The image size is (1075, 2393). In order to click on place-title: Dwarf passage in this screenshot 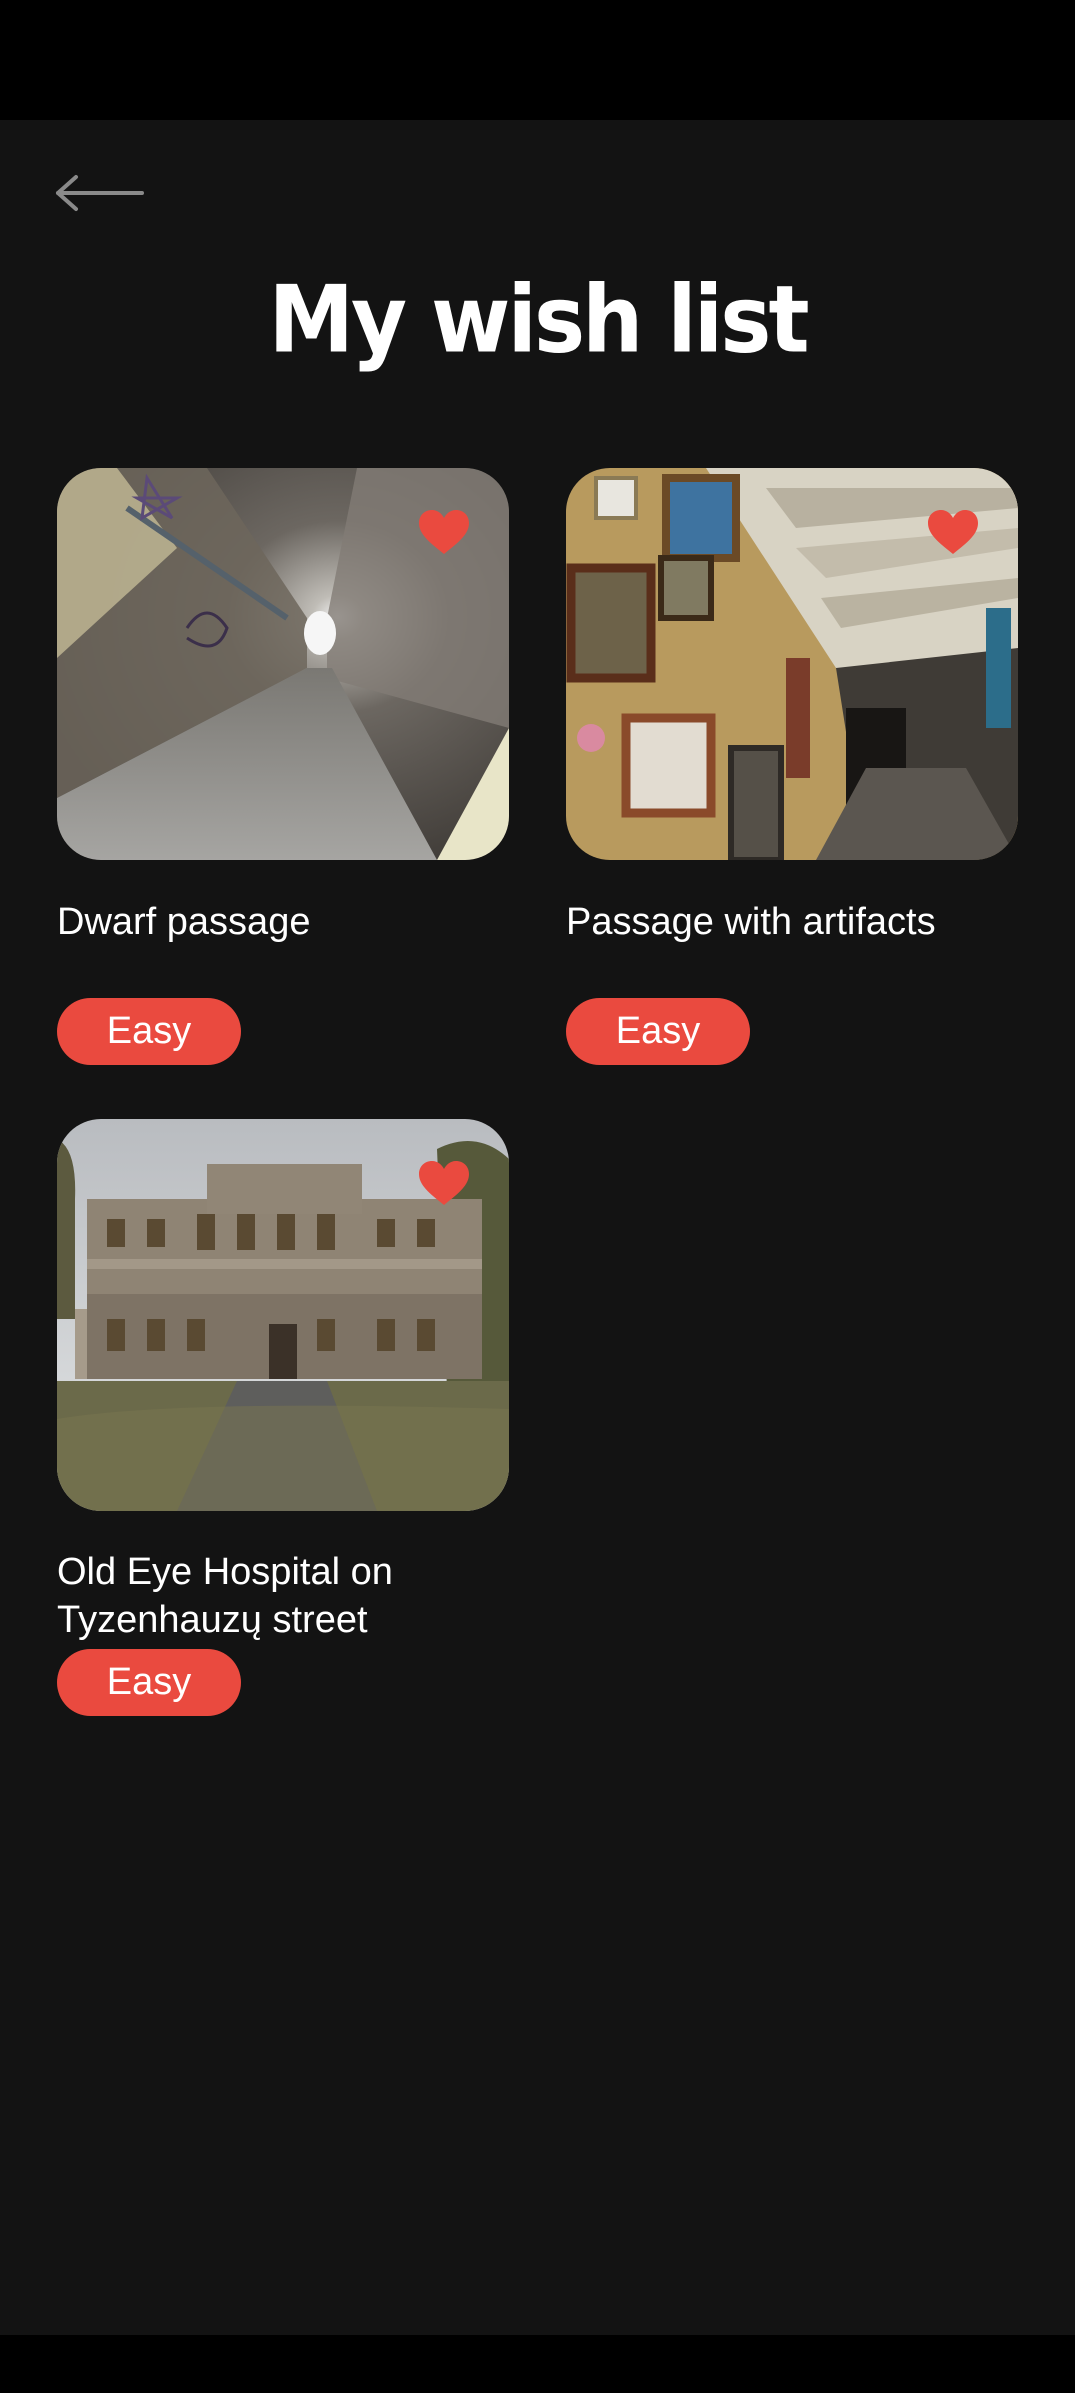, I will do `click(283, 946)`.